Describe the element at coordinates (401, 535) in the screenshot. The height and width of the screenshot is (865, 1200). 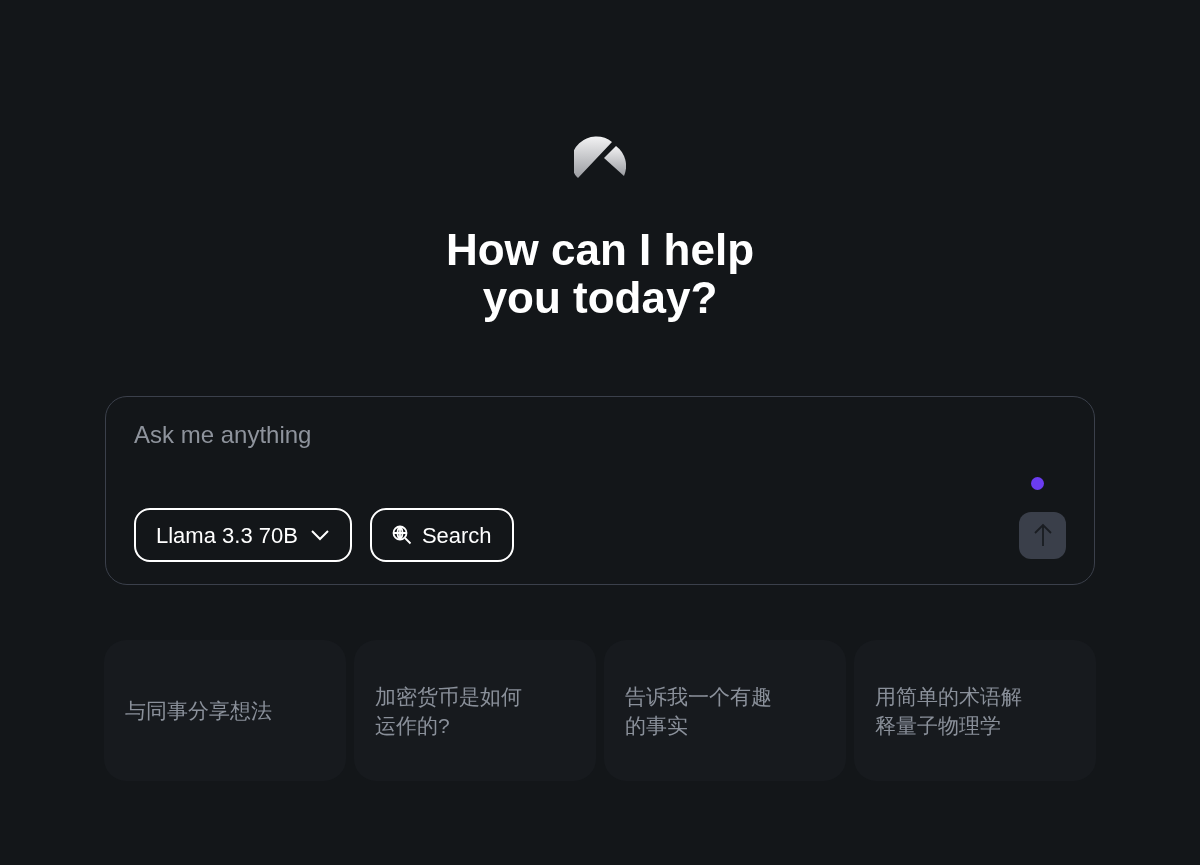
I see `globe-search-icon` at that location.